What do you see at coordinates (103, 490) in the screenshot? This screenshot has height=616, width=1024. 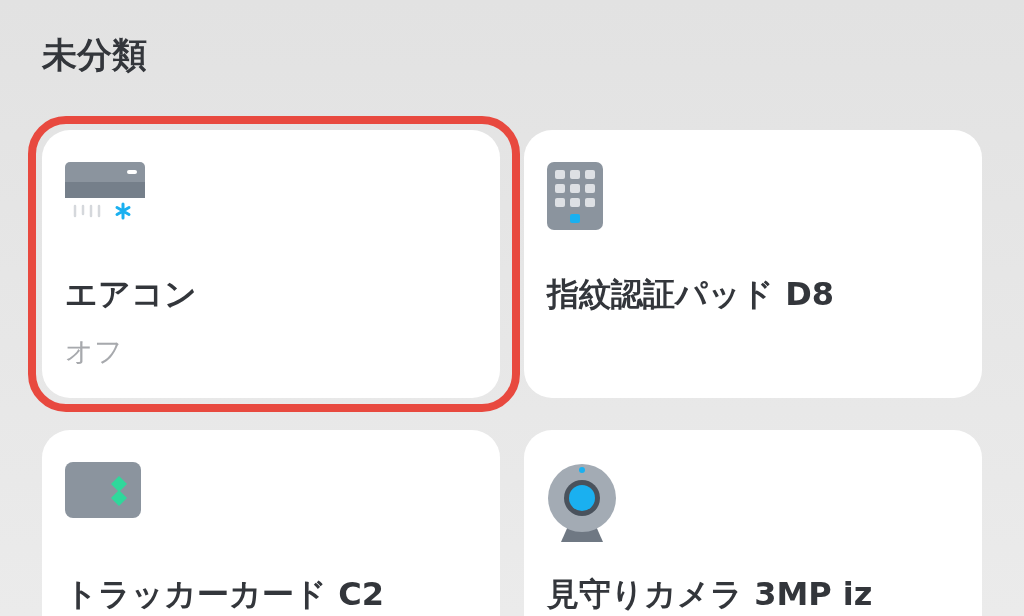 I see `card-icon` at bounding box center [103, 490].